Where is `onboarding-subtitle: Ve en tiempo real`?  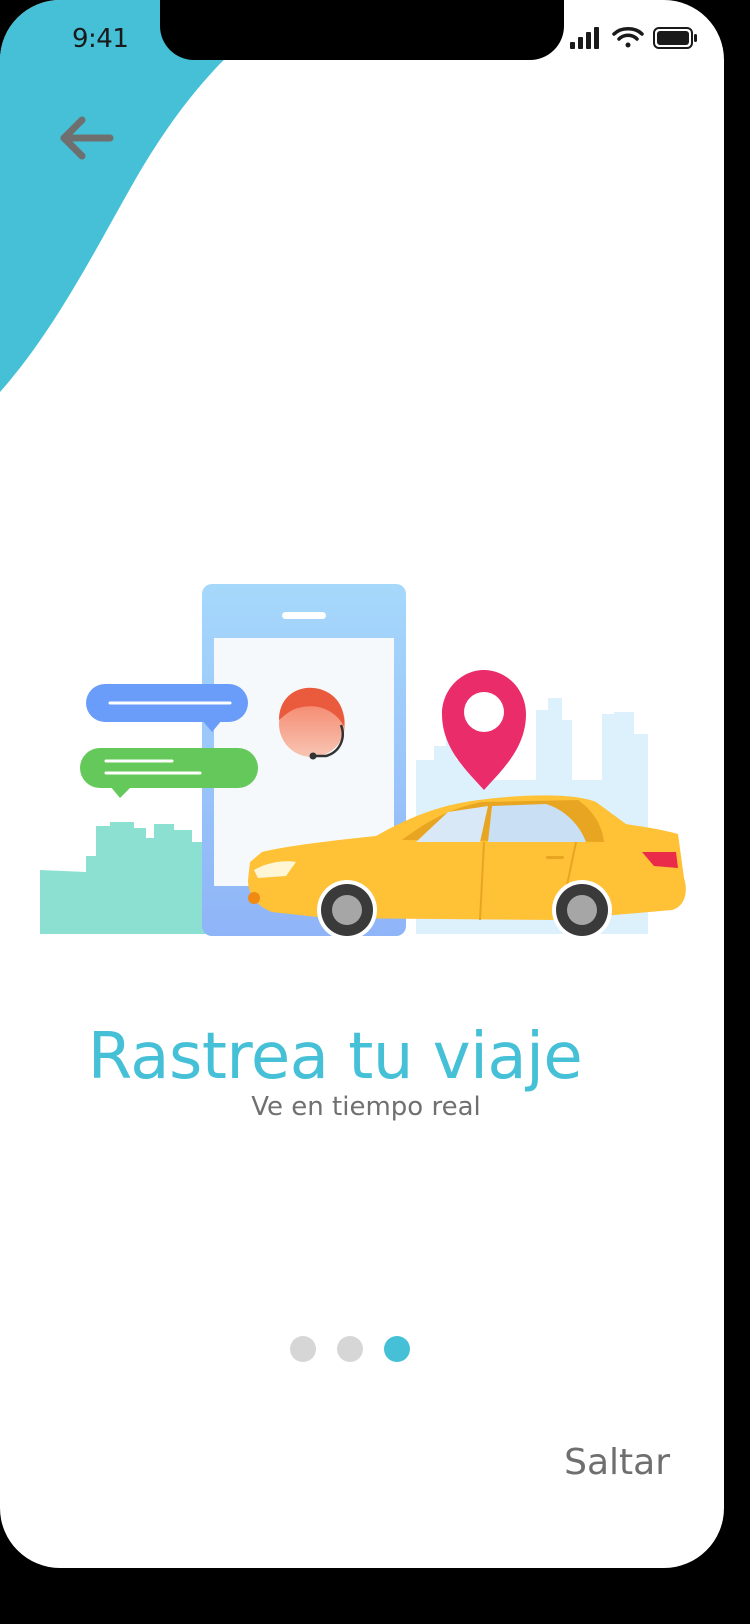
onboarding-subtitle: Ve en tiempo real is located at coordinates (366, 1107).